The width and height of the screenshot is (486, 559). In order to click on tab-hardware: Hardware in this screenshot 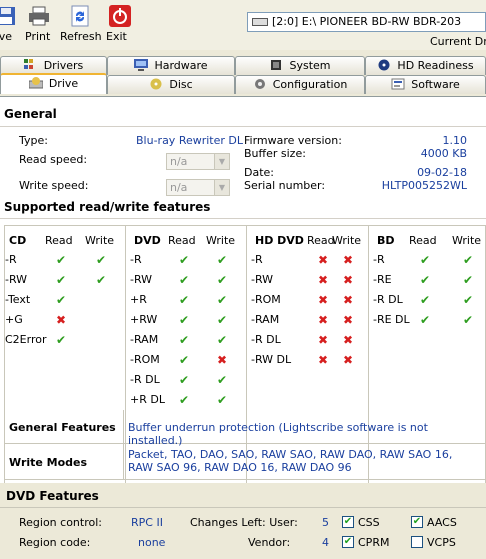, I will do `click(171, 65)`.